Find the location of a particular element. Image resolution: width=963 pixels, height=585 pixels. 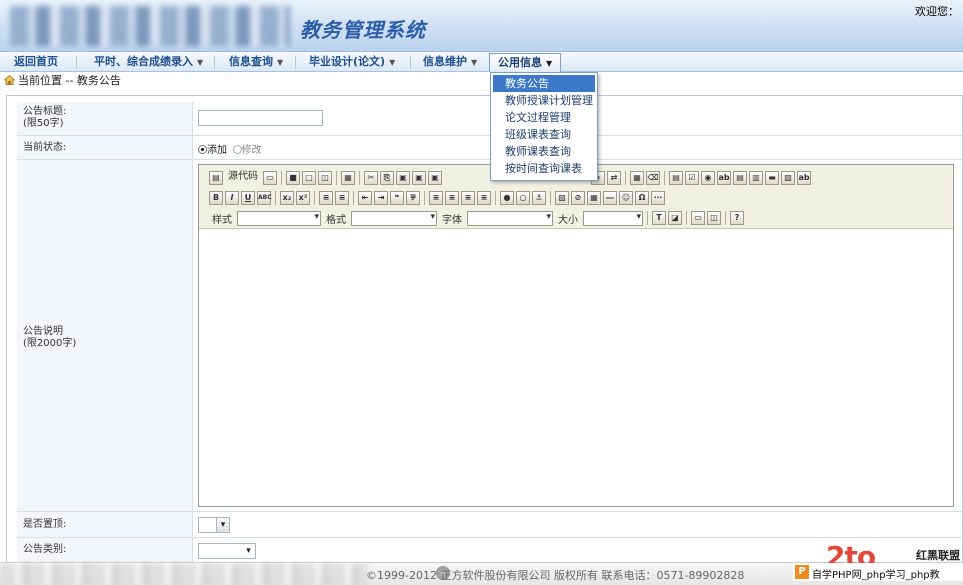

select-field-icon: ▥ is located at coordinates (756, 178).